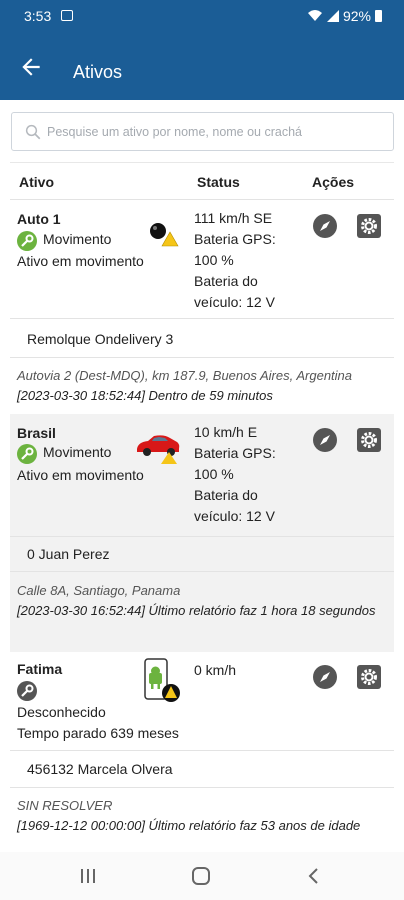  Describe the element at coordinates (202, 769) in the screenshot. I see `driver-row: 456132 Marcela Olvera` at that location.